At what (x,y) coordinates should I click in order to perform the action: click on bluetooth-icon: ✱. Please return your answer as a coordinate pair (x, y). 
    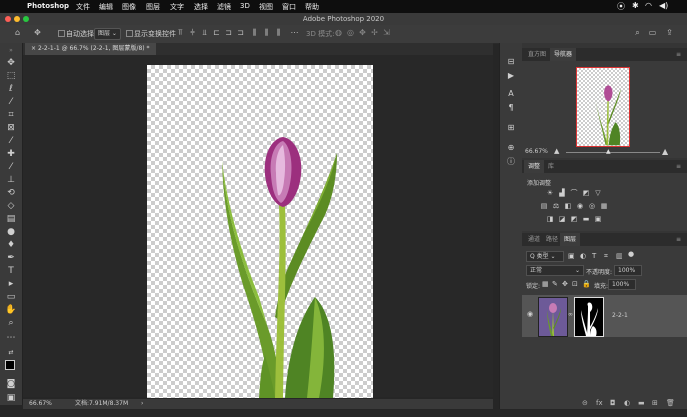
    Looking at the image, I should click on (635, 5).